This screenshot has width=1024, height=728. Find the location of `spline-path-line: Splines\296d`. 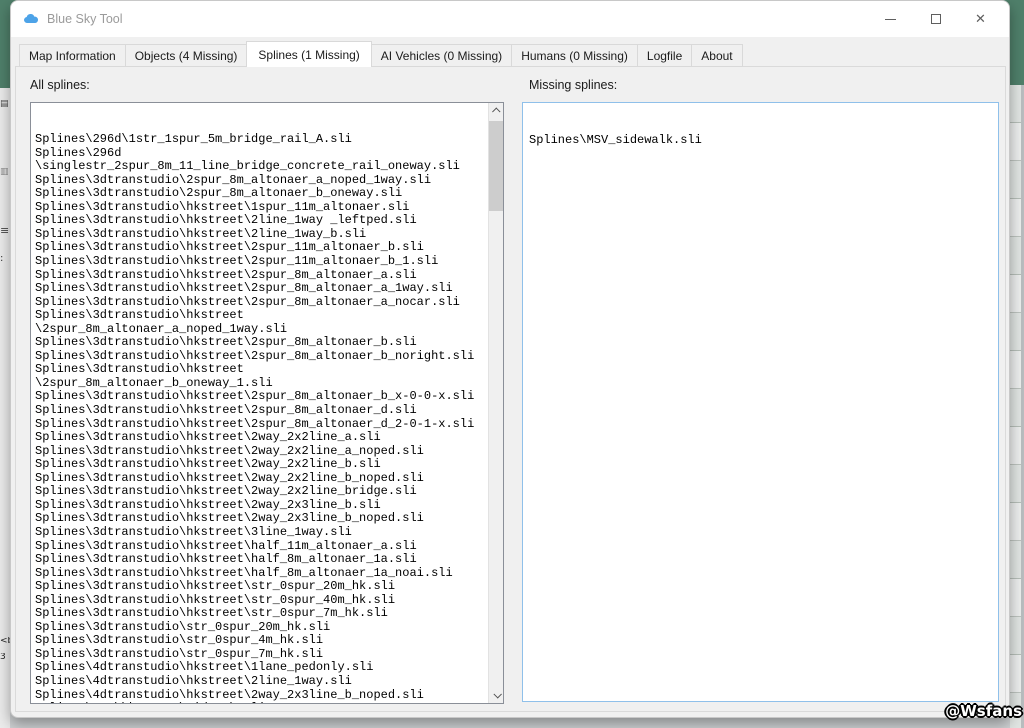

spline-path-line: Splines\296d is located at coordinates (268, 153).